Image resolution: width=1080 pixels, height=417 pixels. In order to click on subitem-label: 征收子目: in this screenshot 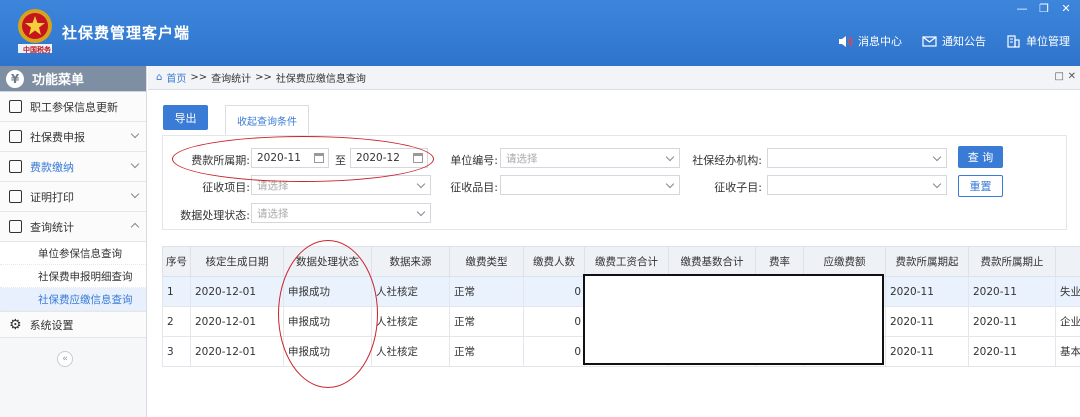, I will do `click(738, 187)`.